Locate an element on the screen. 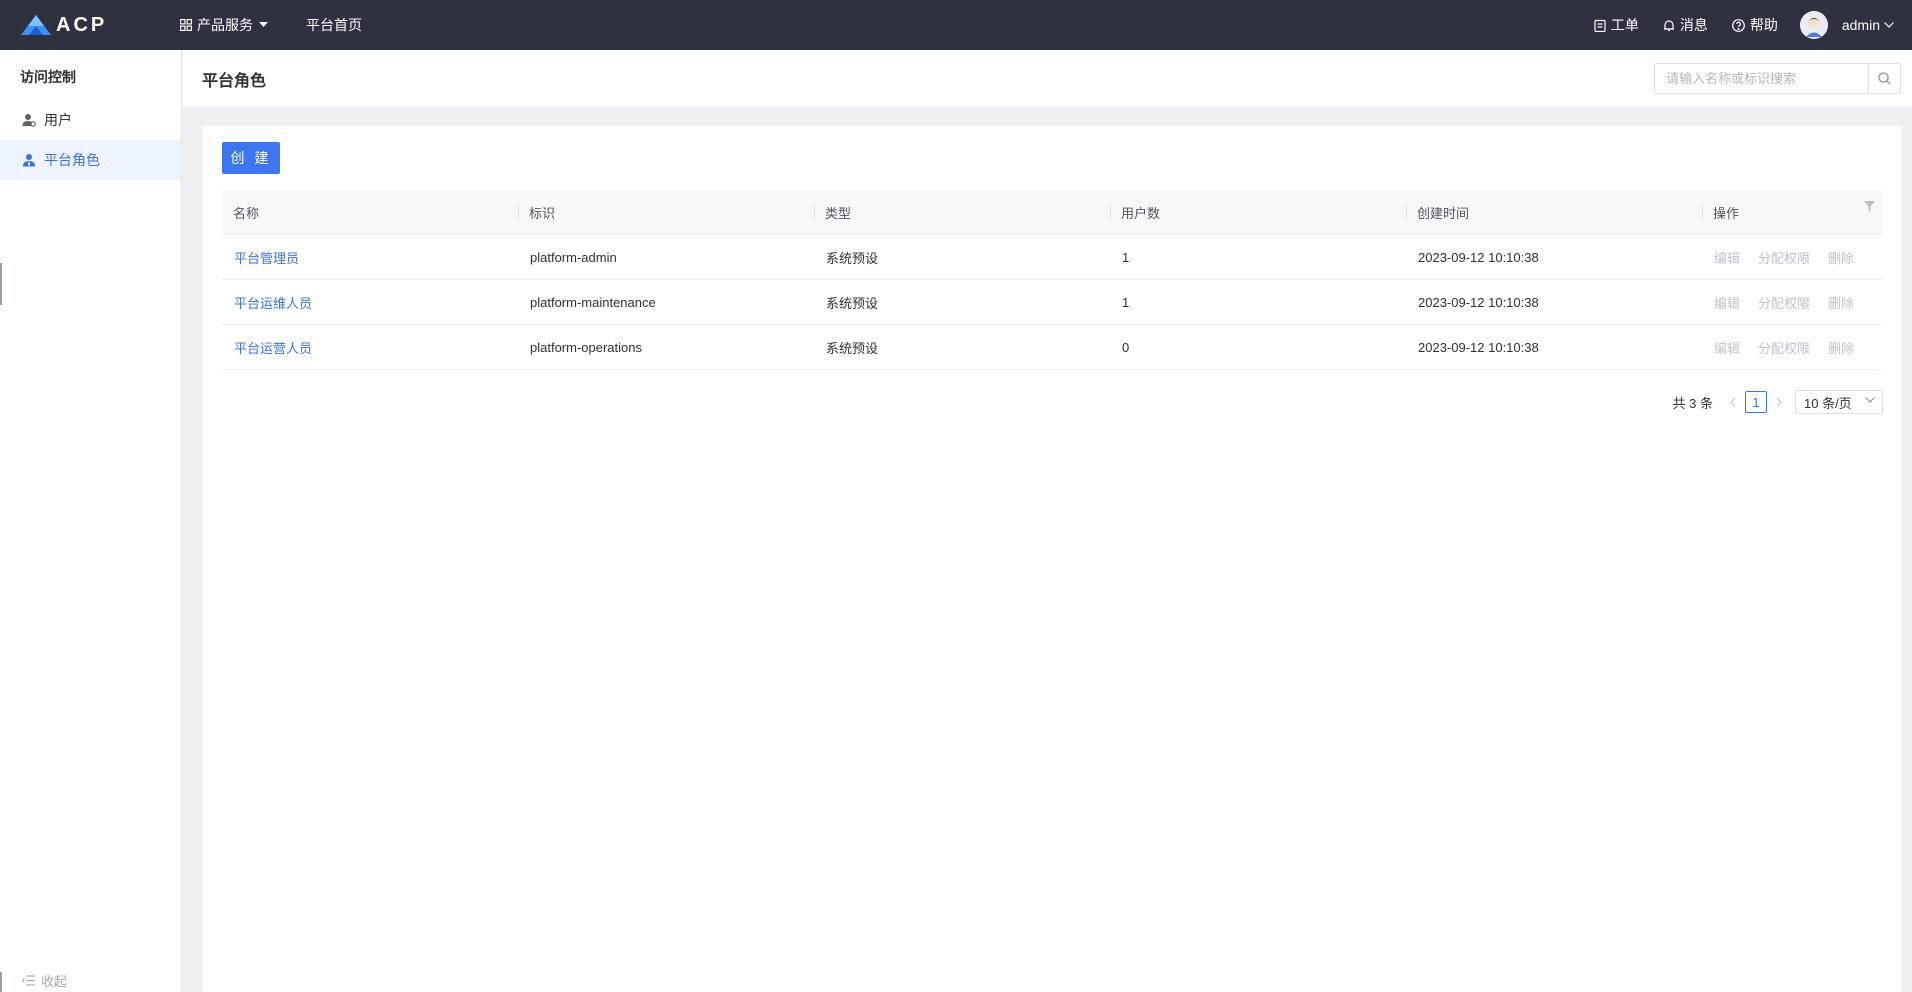  page-title: 平台角色 is located at coordinates (234, 81).